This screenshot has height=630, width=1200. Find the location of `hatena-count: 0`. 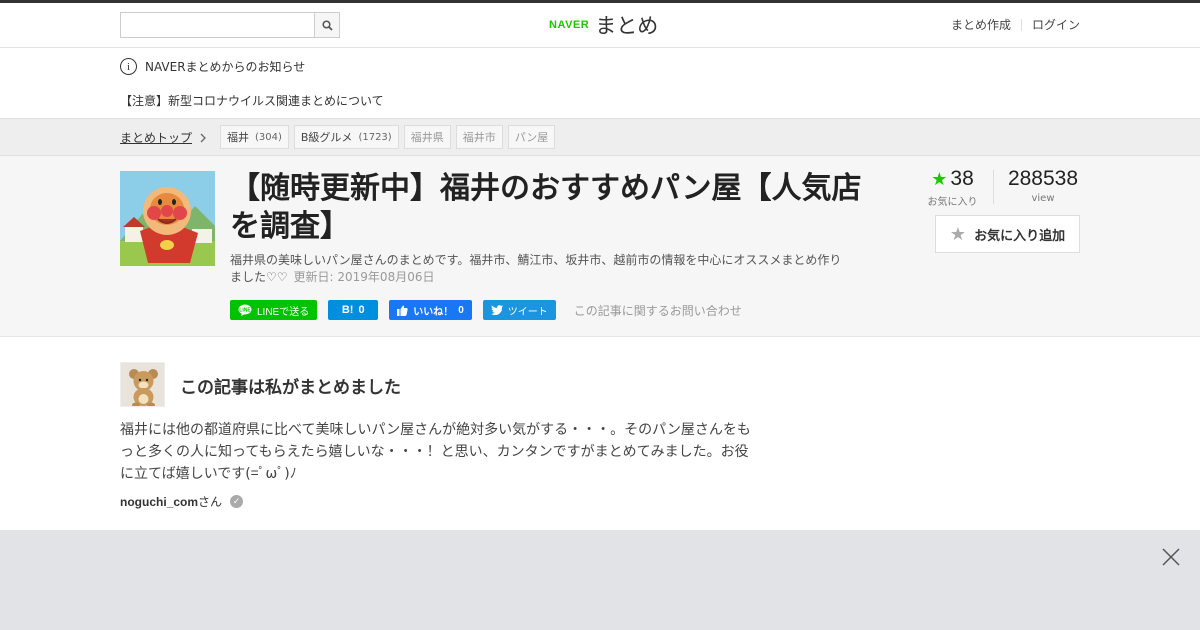

hatena-count: 0 is located at coordinates (361, 310).